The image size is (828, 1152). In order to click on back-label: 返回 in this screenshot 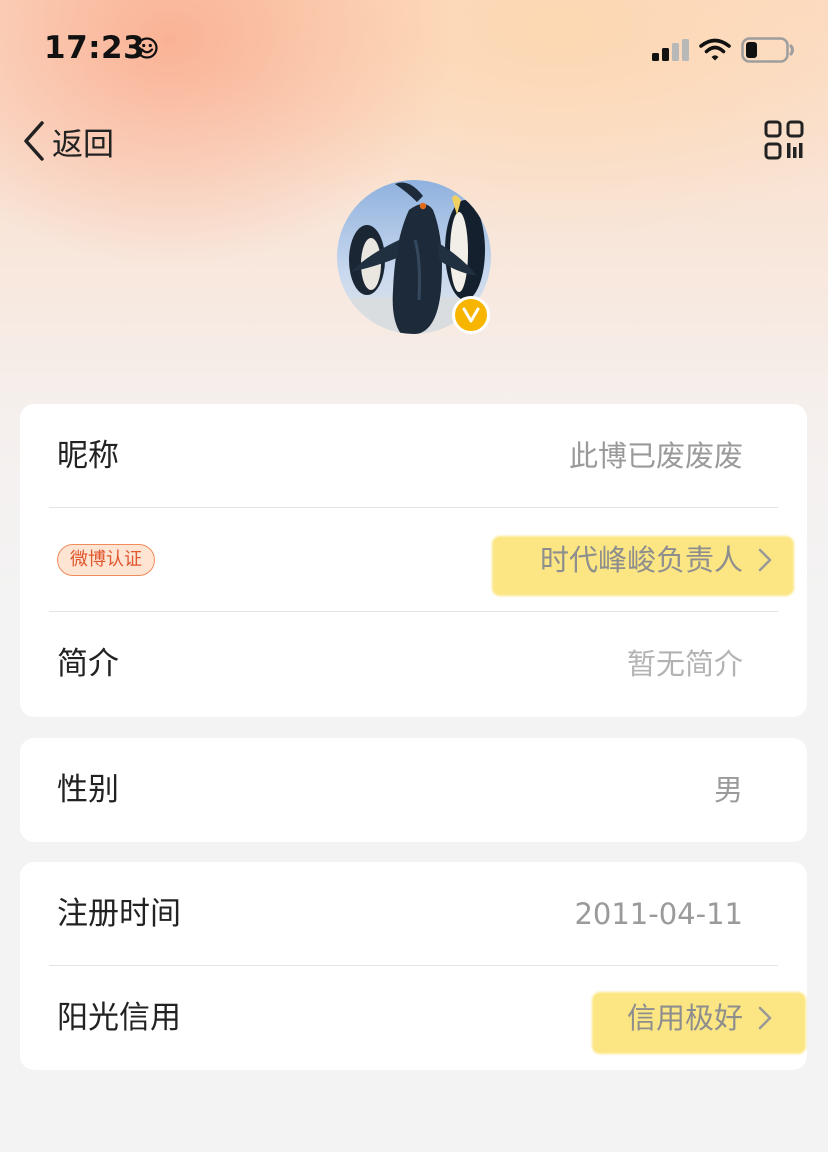, I will do `click(83, 144)`.